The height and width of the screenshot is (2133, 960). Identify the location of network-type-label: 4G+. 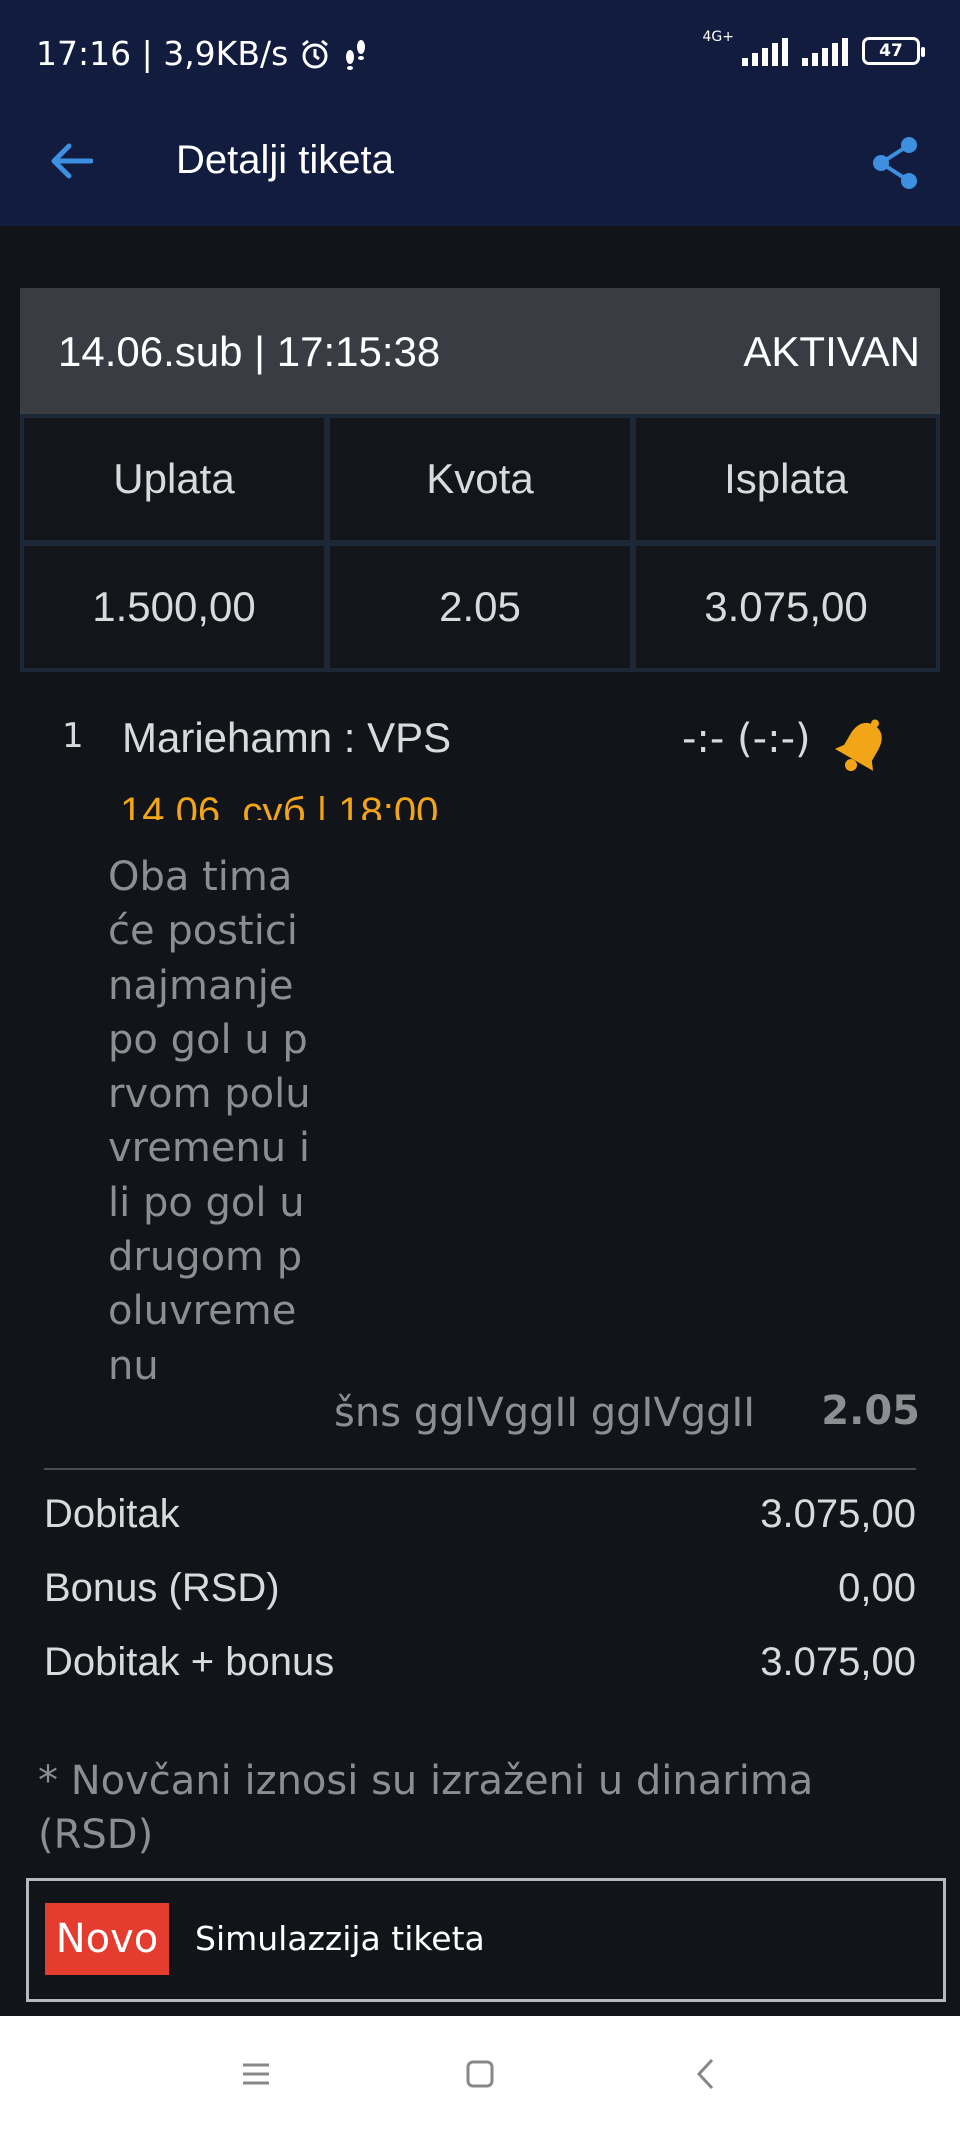
(718, 37).